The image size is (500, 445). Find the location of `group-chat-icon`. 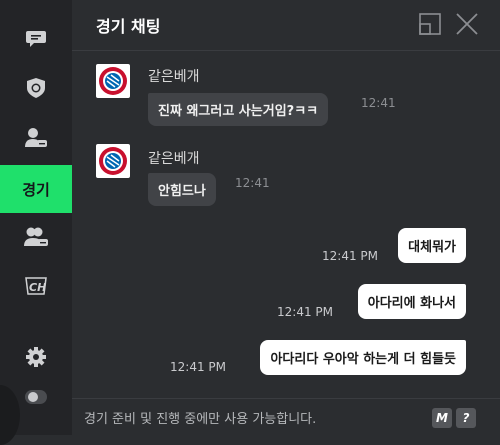

group-chat-icon is located at coordinates (36, 236).